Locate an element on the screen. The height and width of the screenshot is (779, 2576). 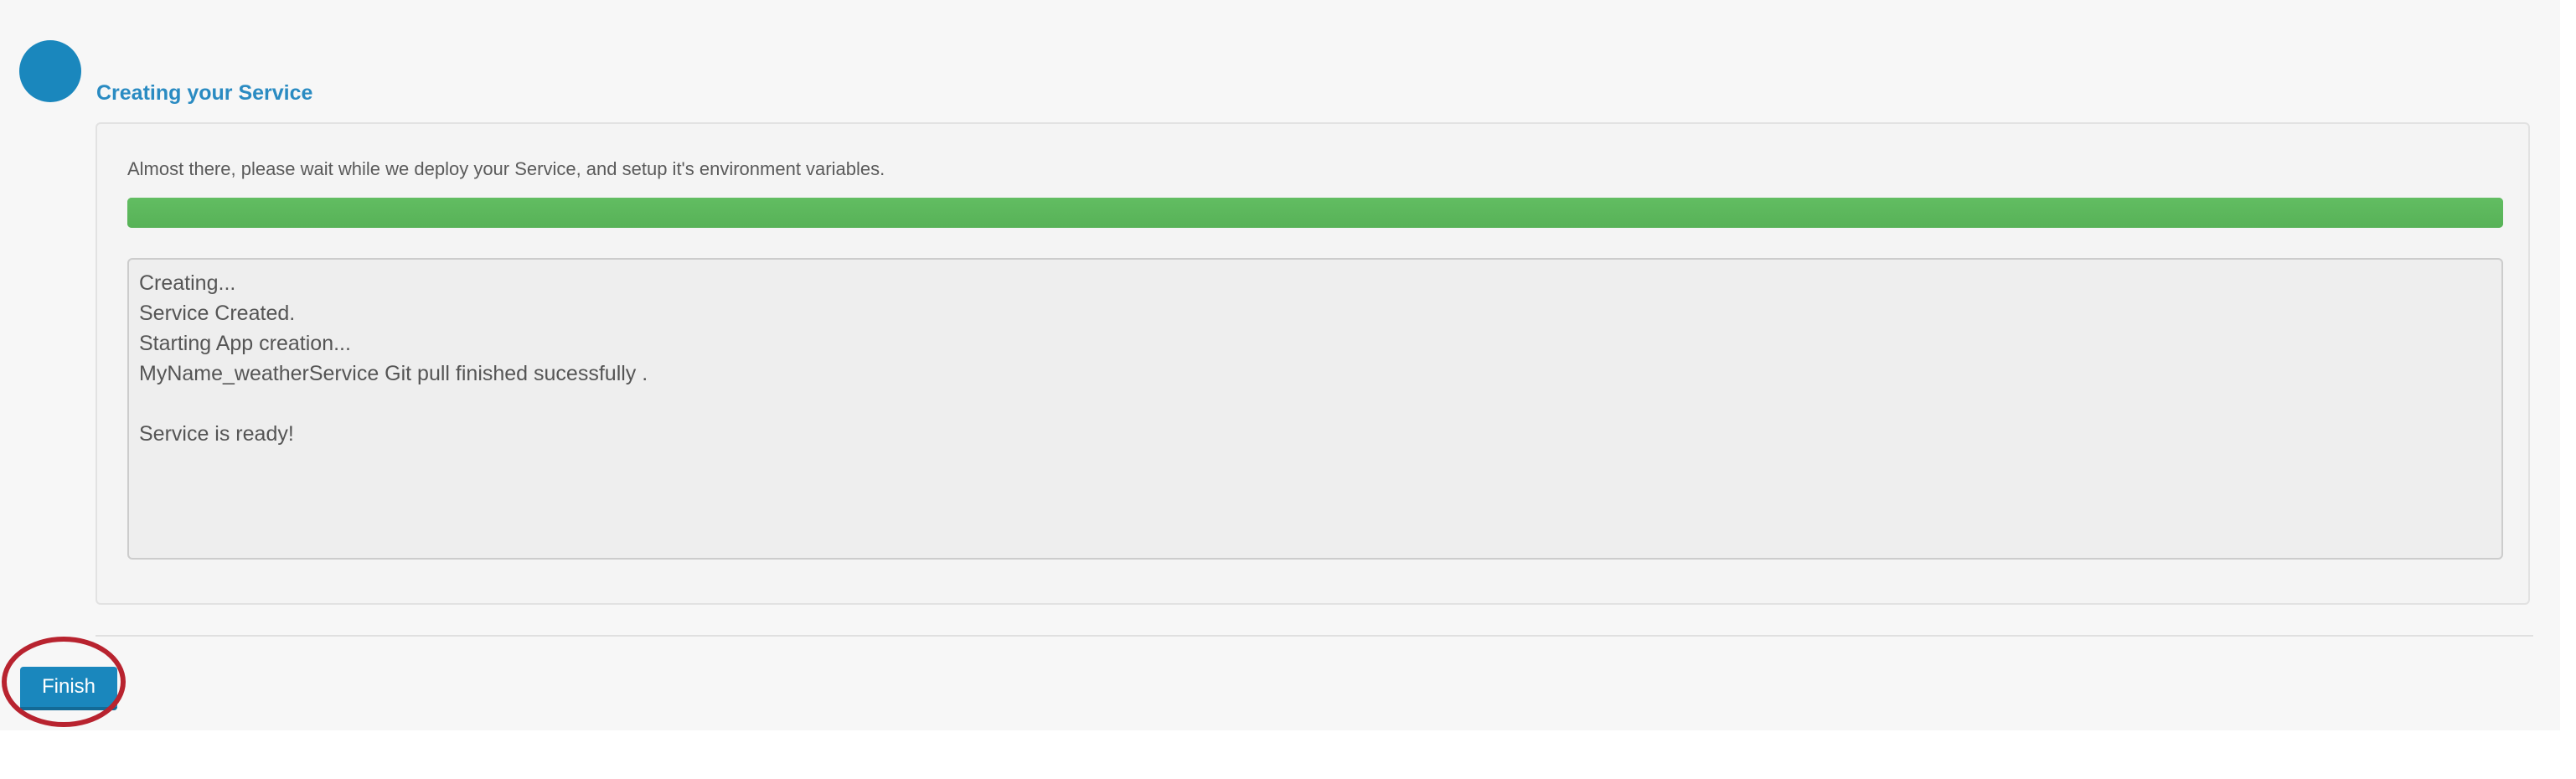
progress-bar is located at coordinates (1315, 213).